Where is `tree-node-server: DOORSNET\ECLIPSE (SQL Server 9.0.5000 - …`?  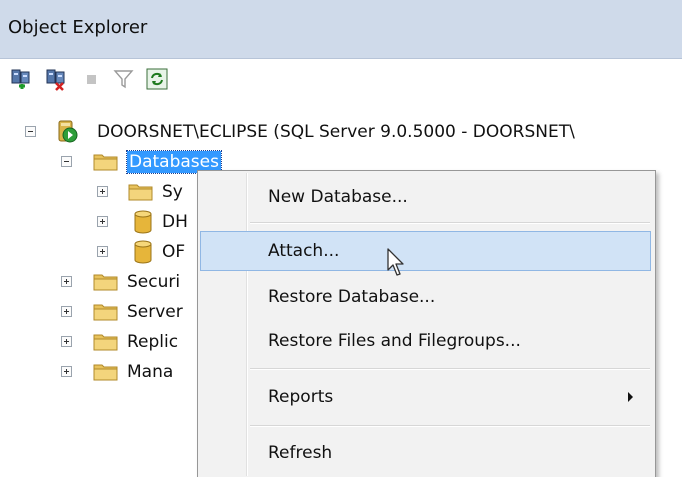 tree-node-server: DOORSNET\ECLIPSE (SQL Server 9.0.5000 - … is located at coordinates (341, 132).